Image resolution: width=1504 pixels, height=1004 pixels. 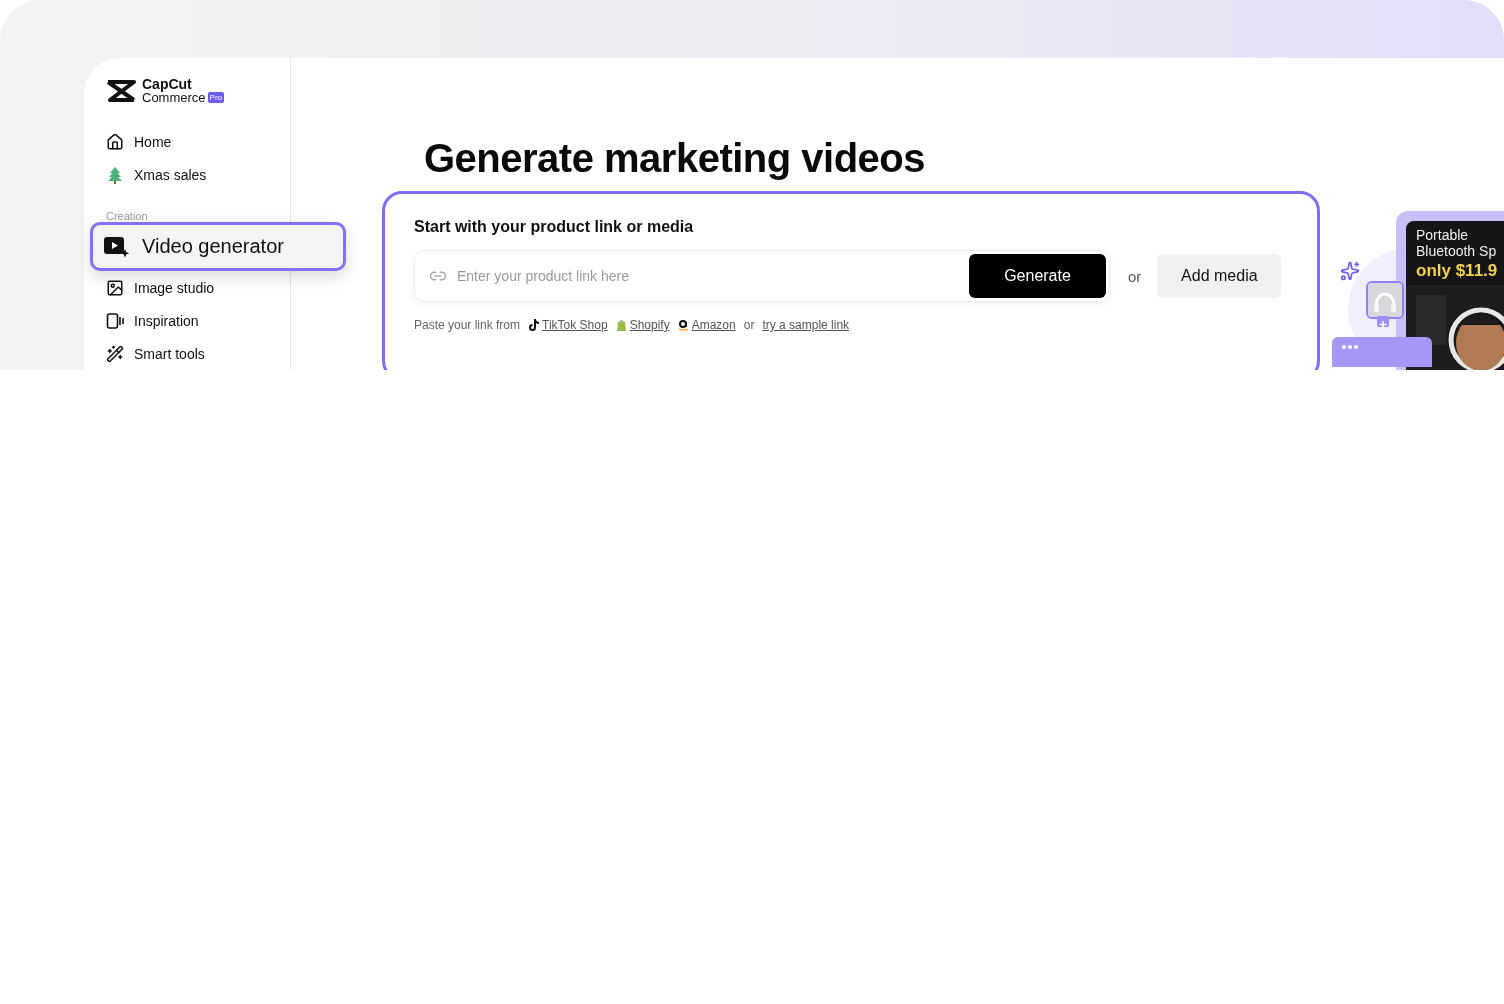 What do you see at coordinates (1443, 235) in the screenshot?
I see `preview-text: Portable` at bounding box center [1443, 235].